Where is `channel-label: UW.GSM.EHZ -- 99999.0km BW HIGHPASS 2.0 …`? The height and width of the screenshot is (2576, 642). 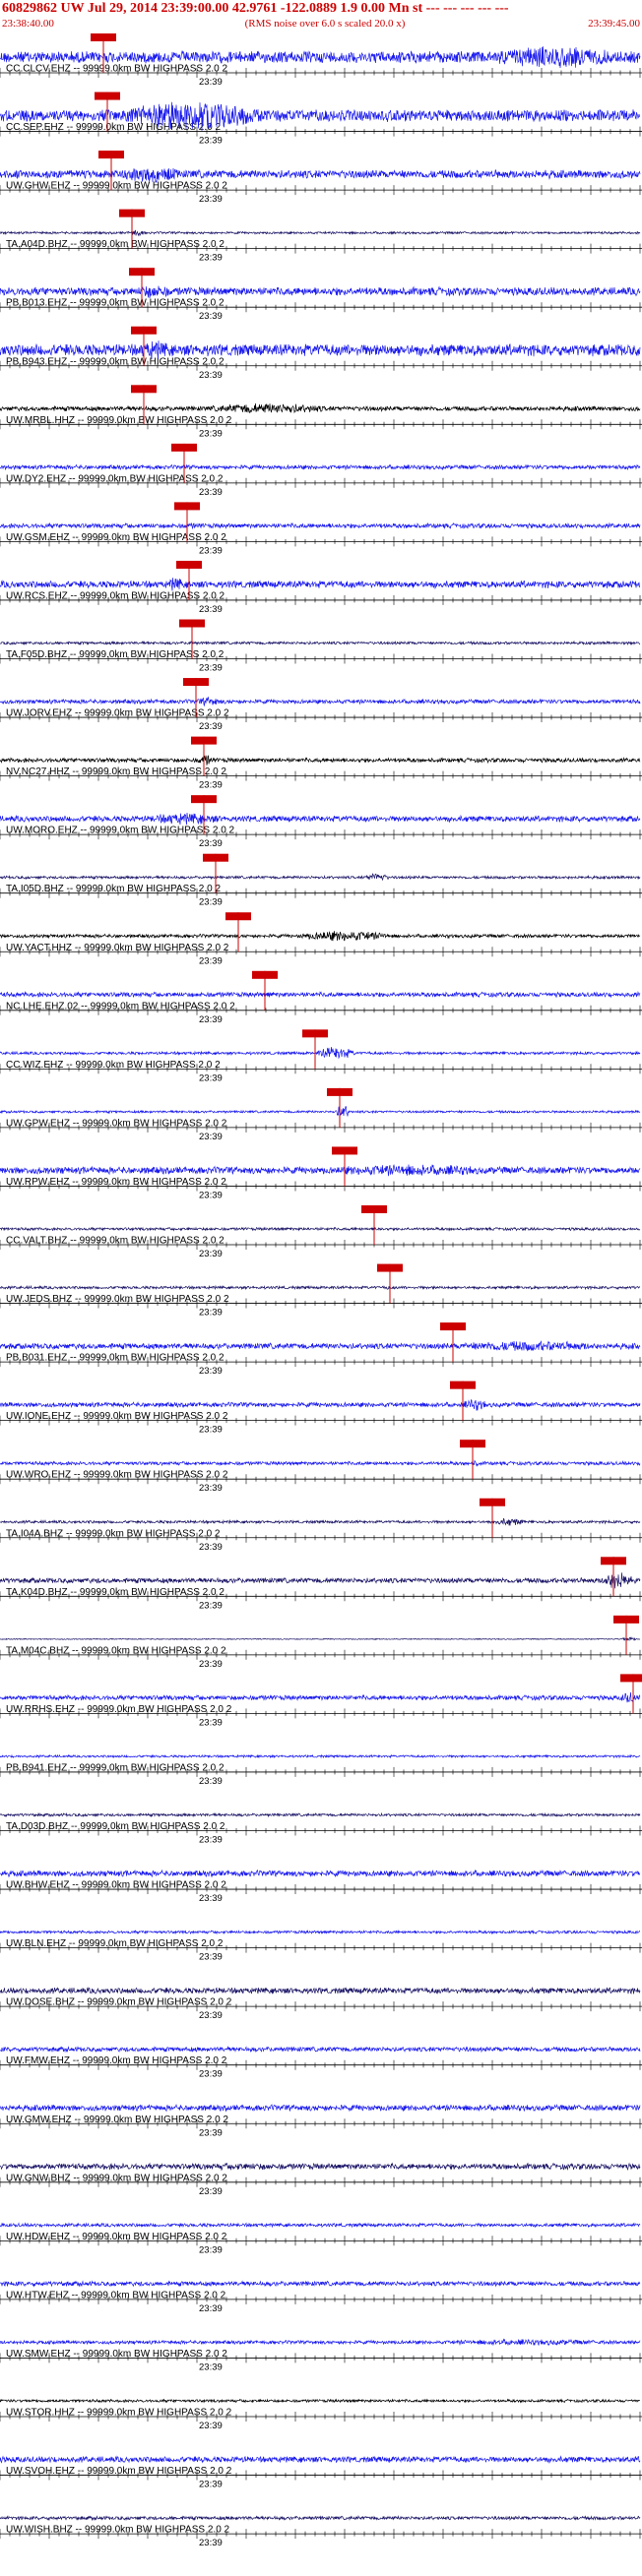
channel-label: UW.GSM.EHZ -- 99999.0km BW HIGHPASS 2.0 … is located at coordinates (116, 537).